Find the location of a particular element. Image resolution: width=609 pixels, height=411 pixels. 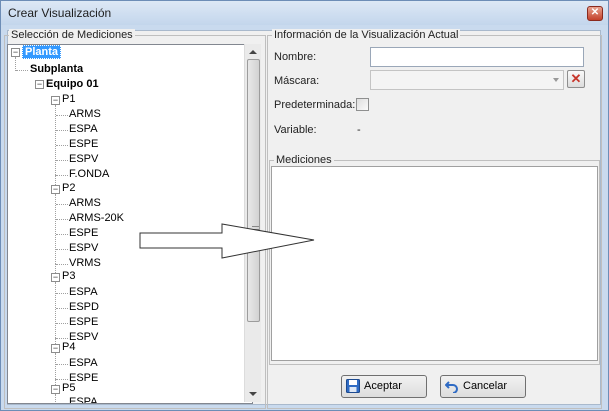

tree-node-p2: P2 is located at coordinates (68, 188).